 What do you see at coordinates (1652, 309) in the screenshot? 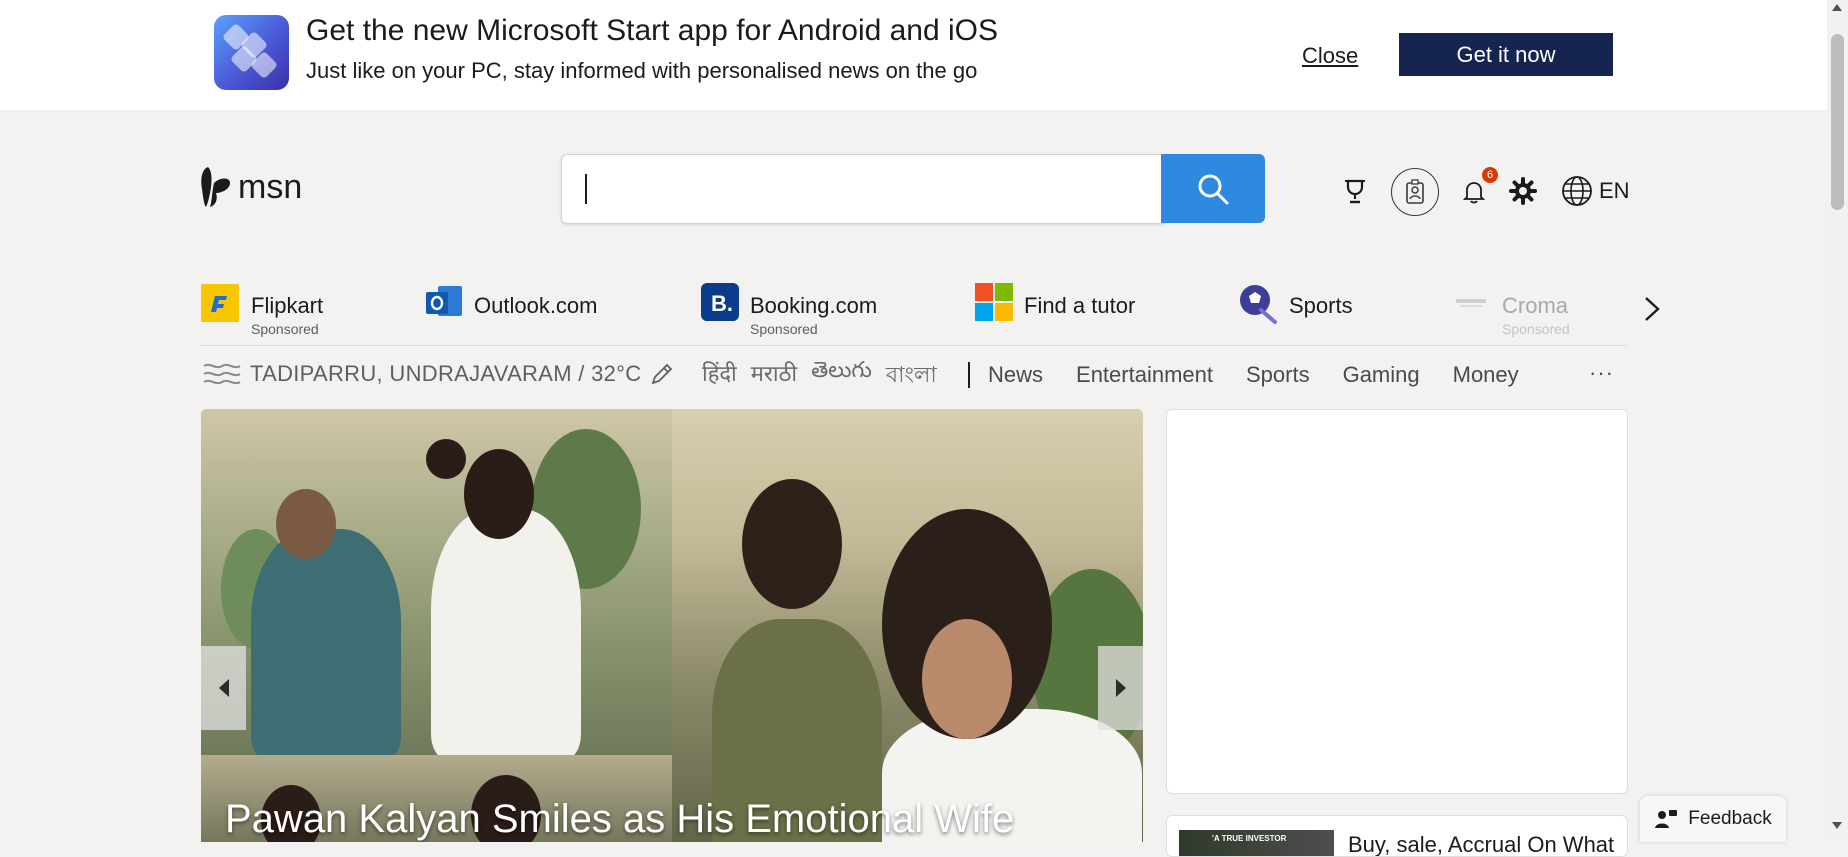
I see `quicklinks-next-chevron-icon` at bounding box center [1652, 309].